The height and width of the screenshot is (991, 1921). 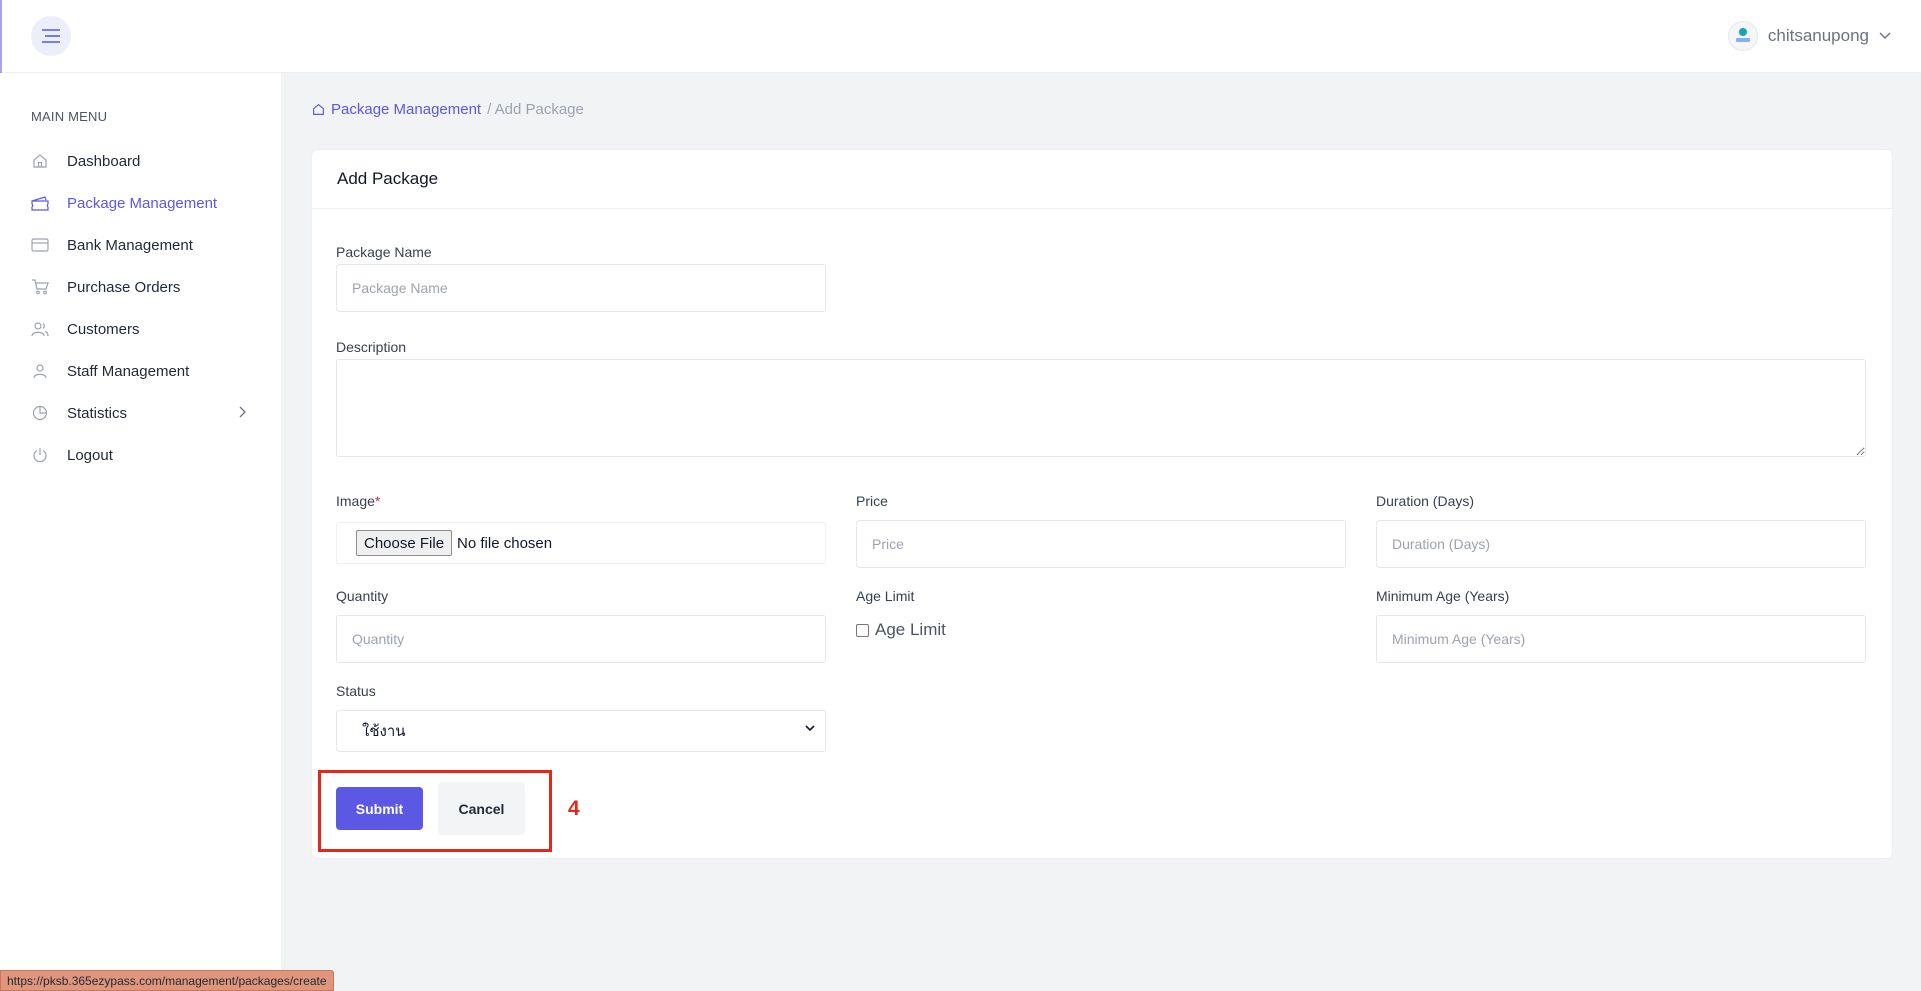 I want to click on status-select: ใช้งาน, so click(x=581, y=731).